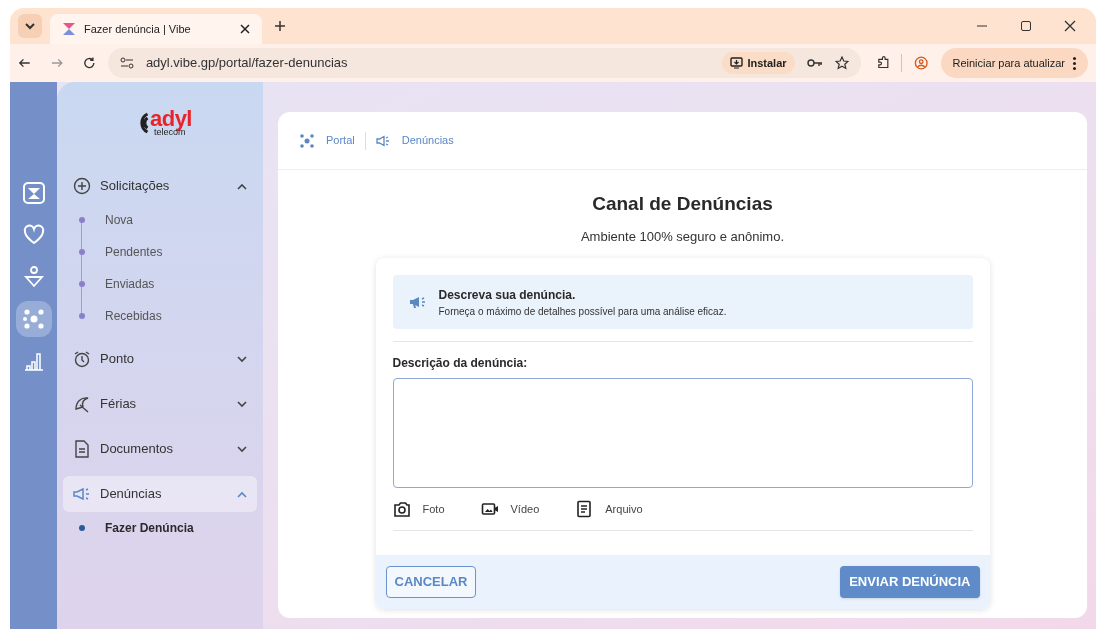  Describe the element at coordinates (160, 359) in the screenshot. I see `menu-item: Ponto` at that location.